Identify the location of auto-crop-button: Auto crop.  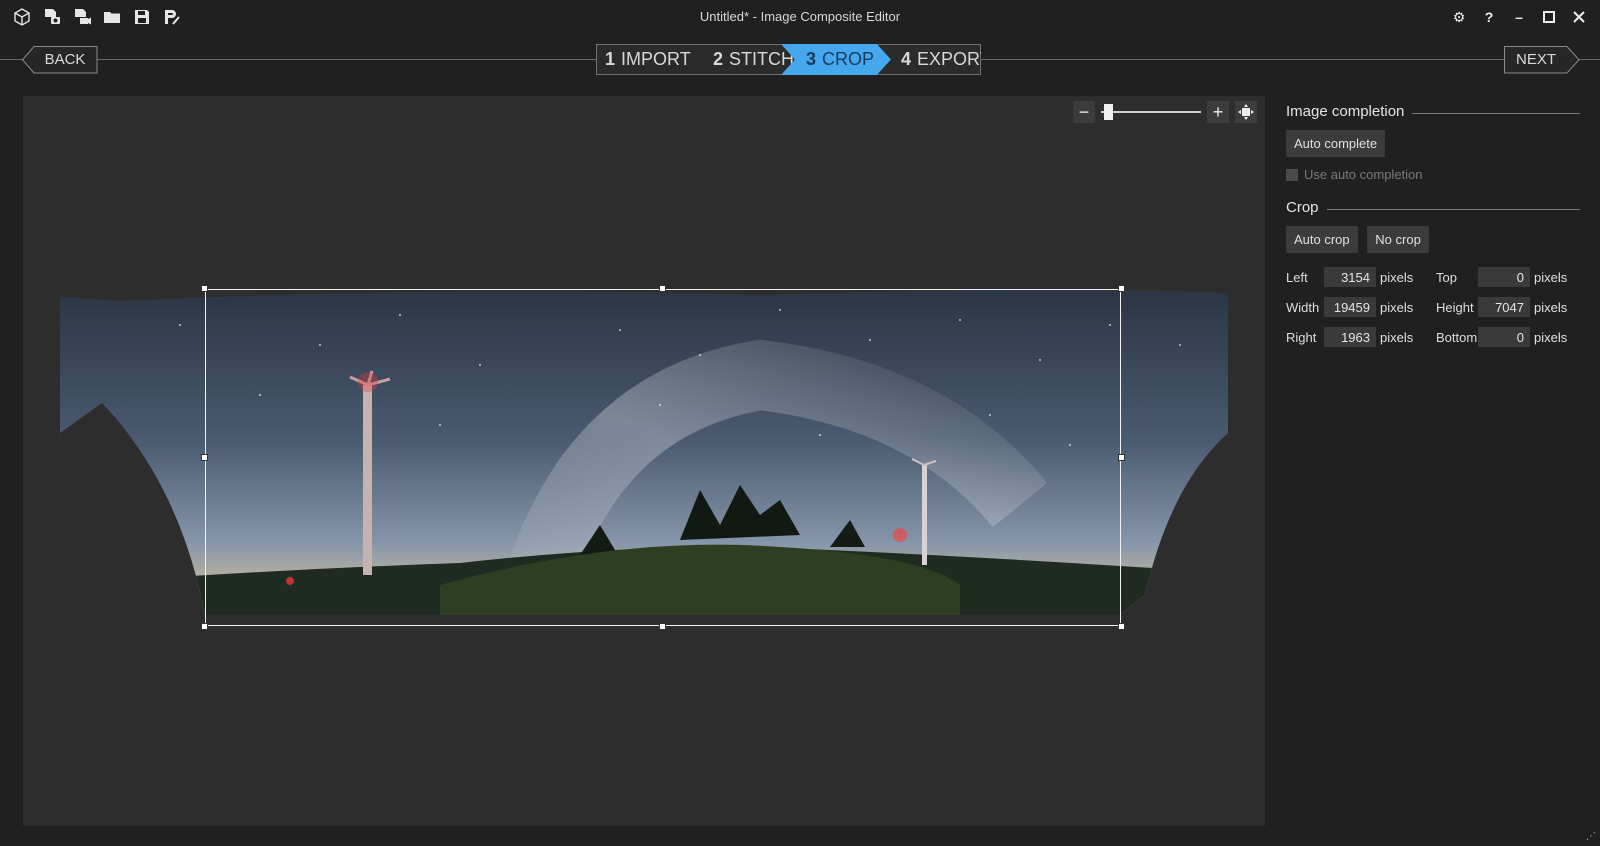
(1322, 239).